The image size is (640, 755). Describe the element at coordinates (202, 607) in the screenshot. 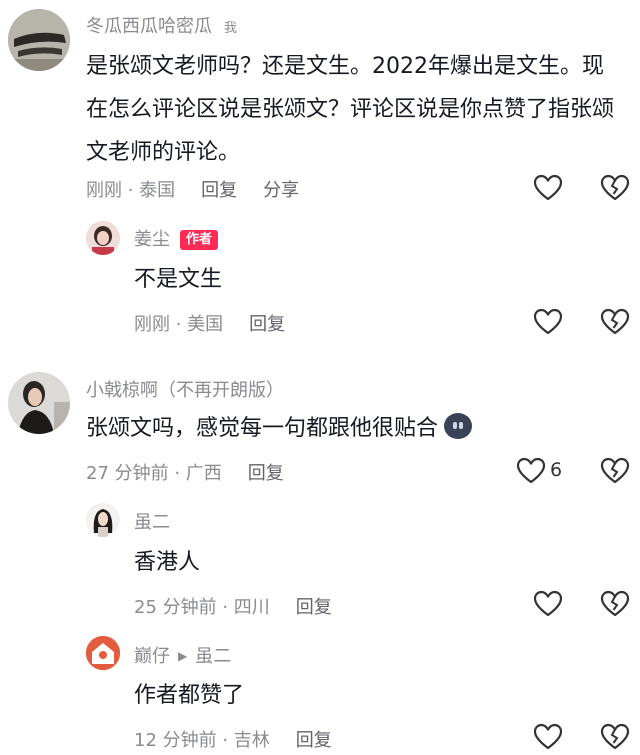

I see `comment-time-location: 25 分钟前 · 四川` at that location.